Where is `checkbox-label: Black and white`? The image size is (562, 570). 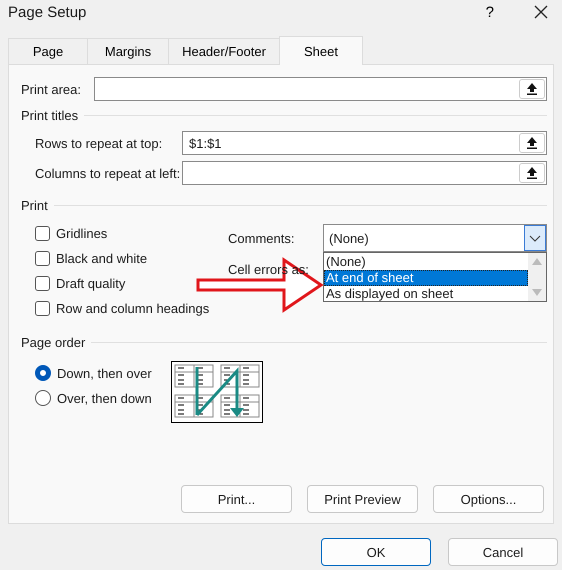 checkbox-label: Black and white is located at coordinates (102, 258).